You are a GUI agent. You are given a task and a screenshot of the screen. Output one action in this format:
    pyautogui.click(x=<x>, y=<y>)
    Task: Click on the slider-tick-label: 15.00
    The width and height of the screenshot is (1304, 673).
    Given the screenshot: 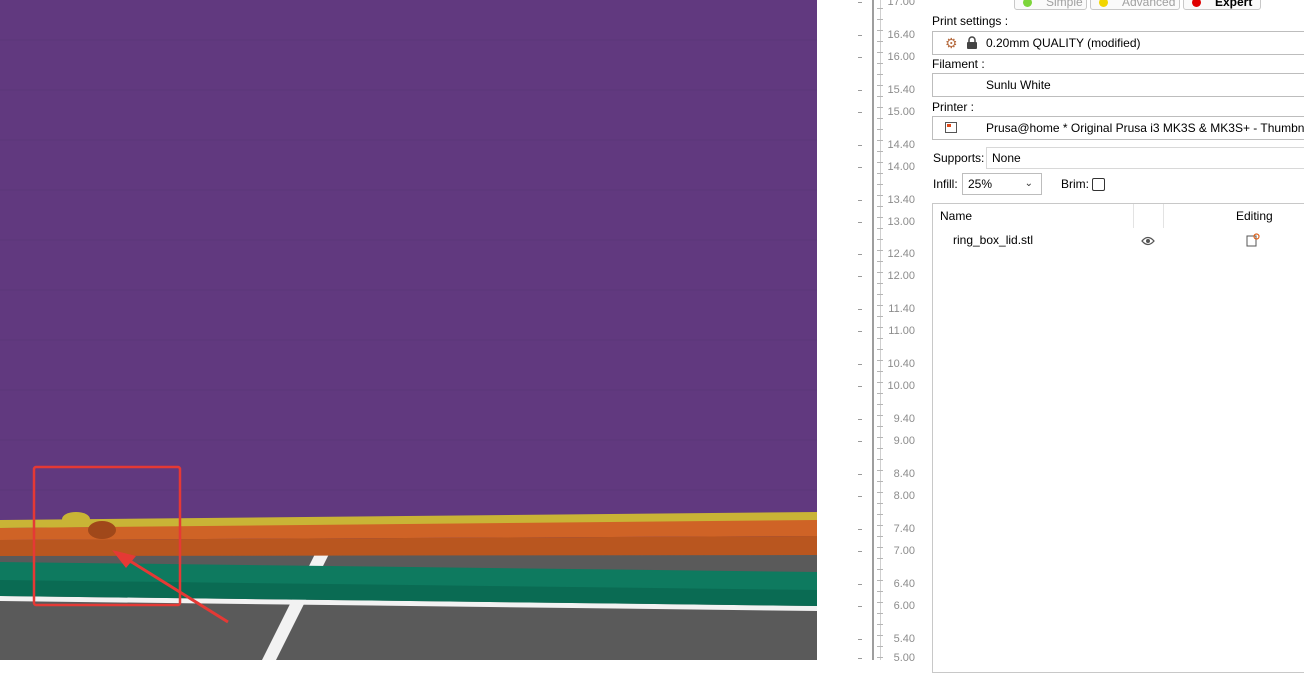 What is the action you would take?
    pyautogui.click(x=901, y=112)
    